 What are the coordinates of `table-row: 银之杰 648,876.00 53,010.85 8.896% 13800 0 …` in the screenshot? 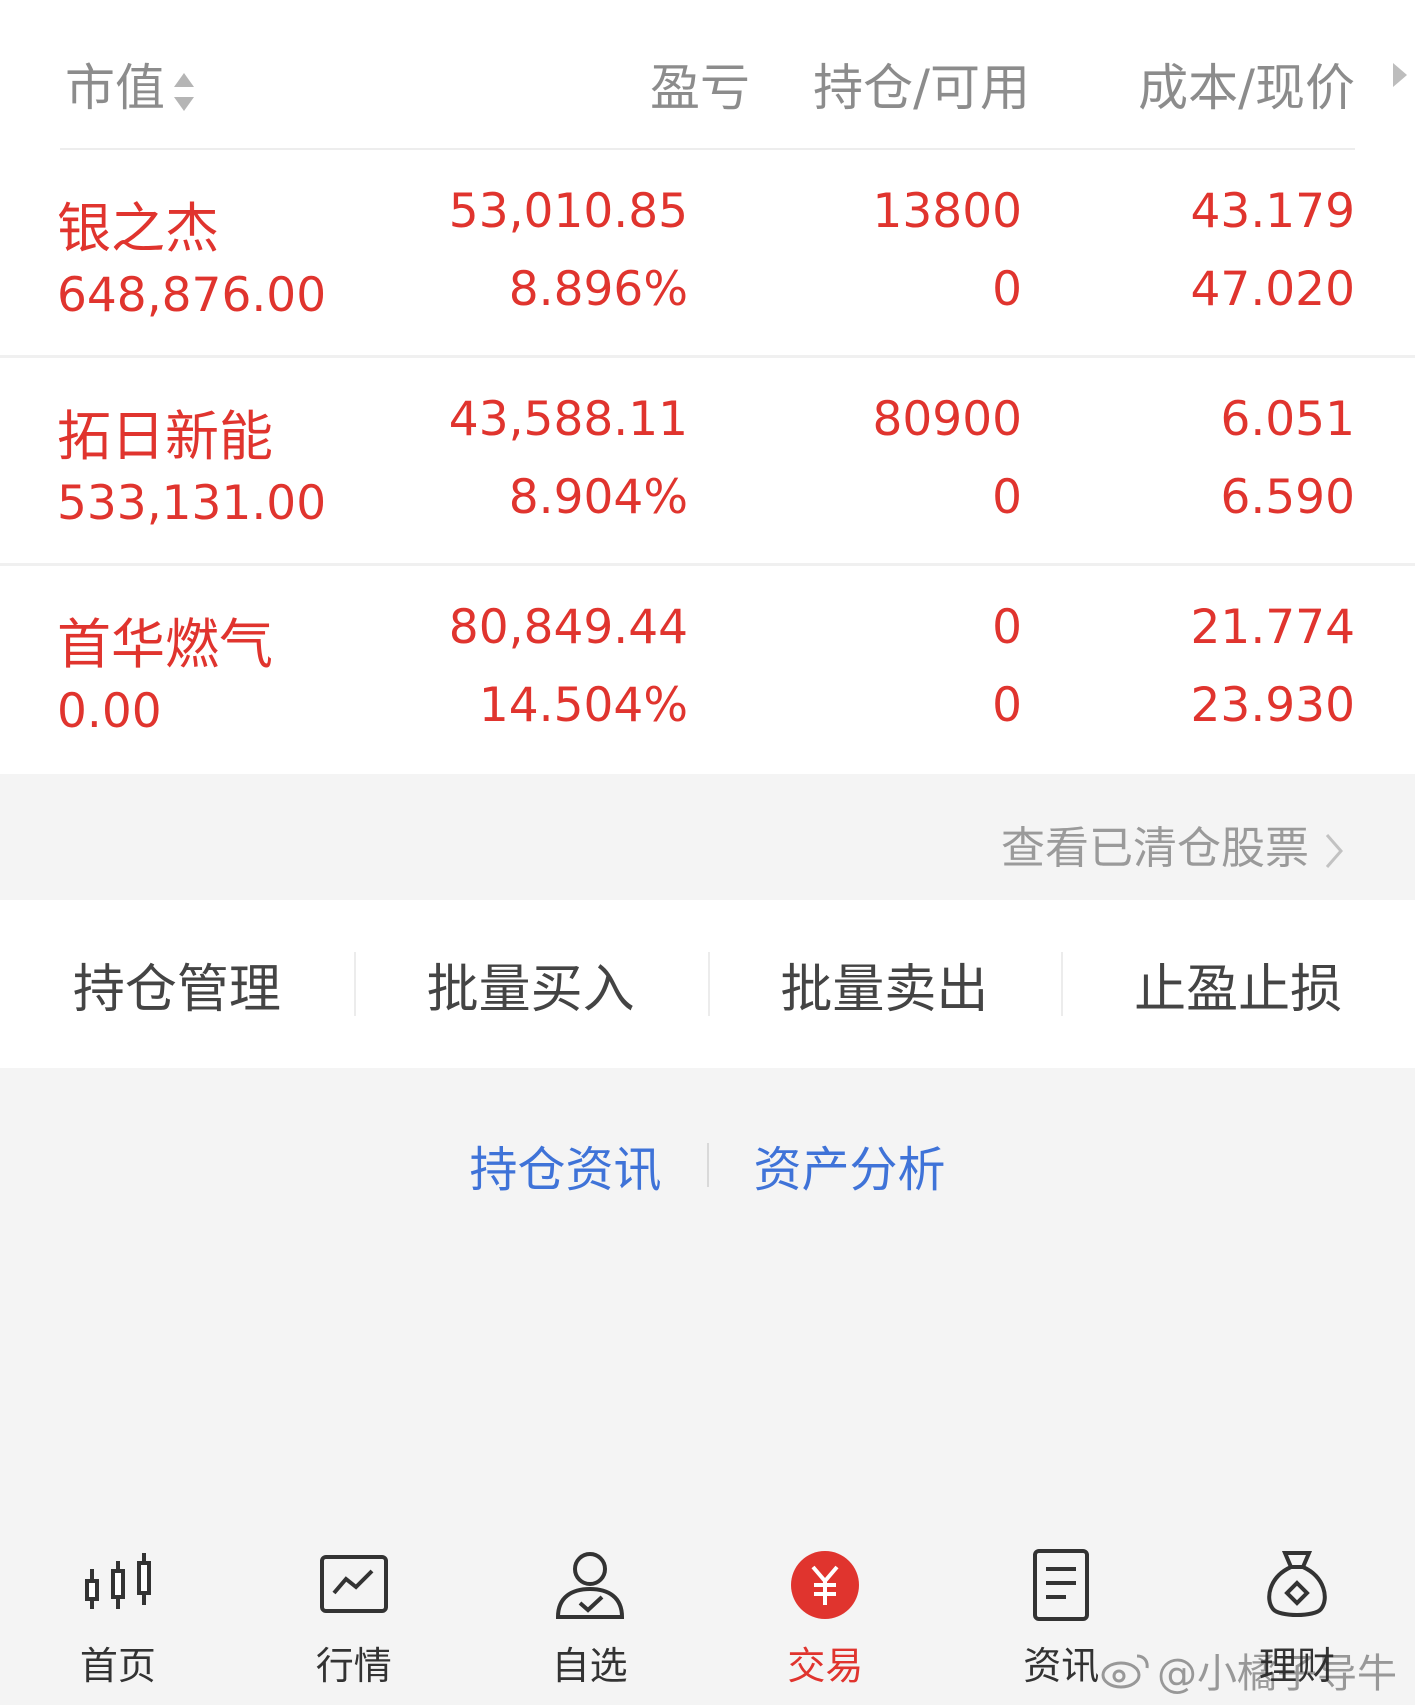 It's located at (707, 254).